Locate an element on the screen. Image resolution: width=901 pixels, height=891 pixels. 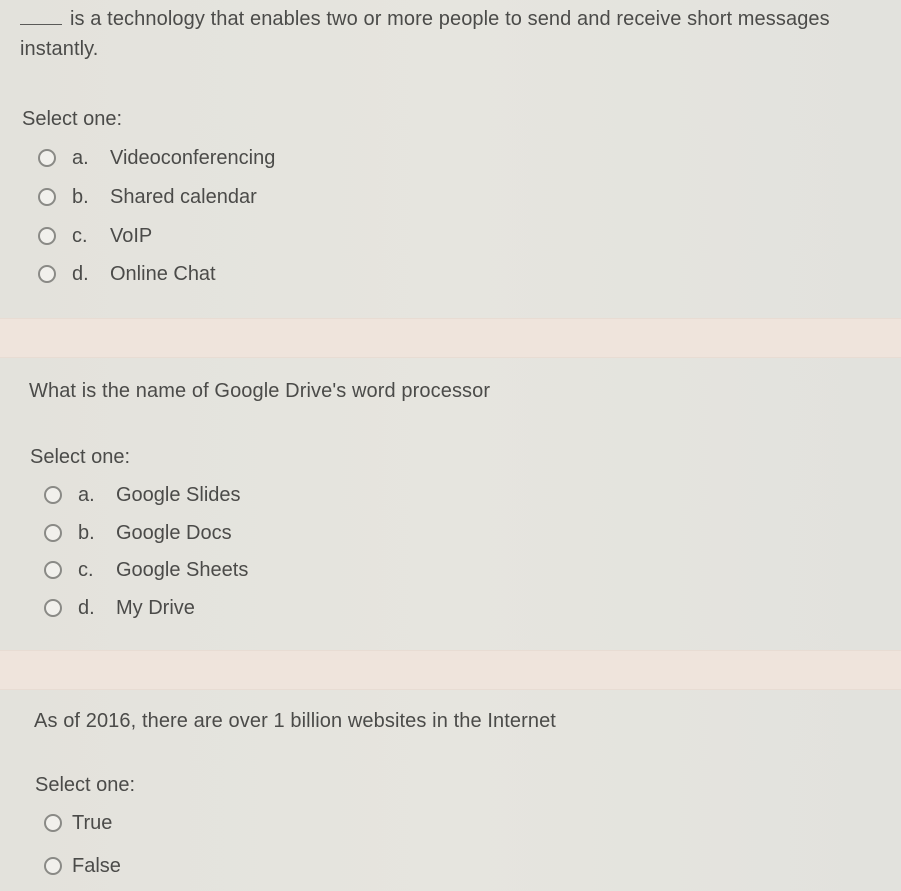
question-1-option-a: a. Videoconferencing is located at coordinates (156, 158).